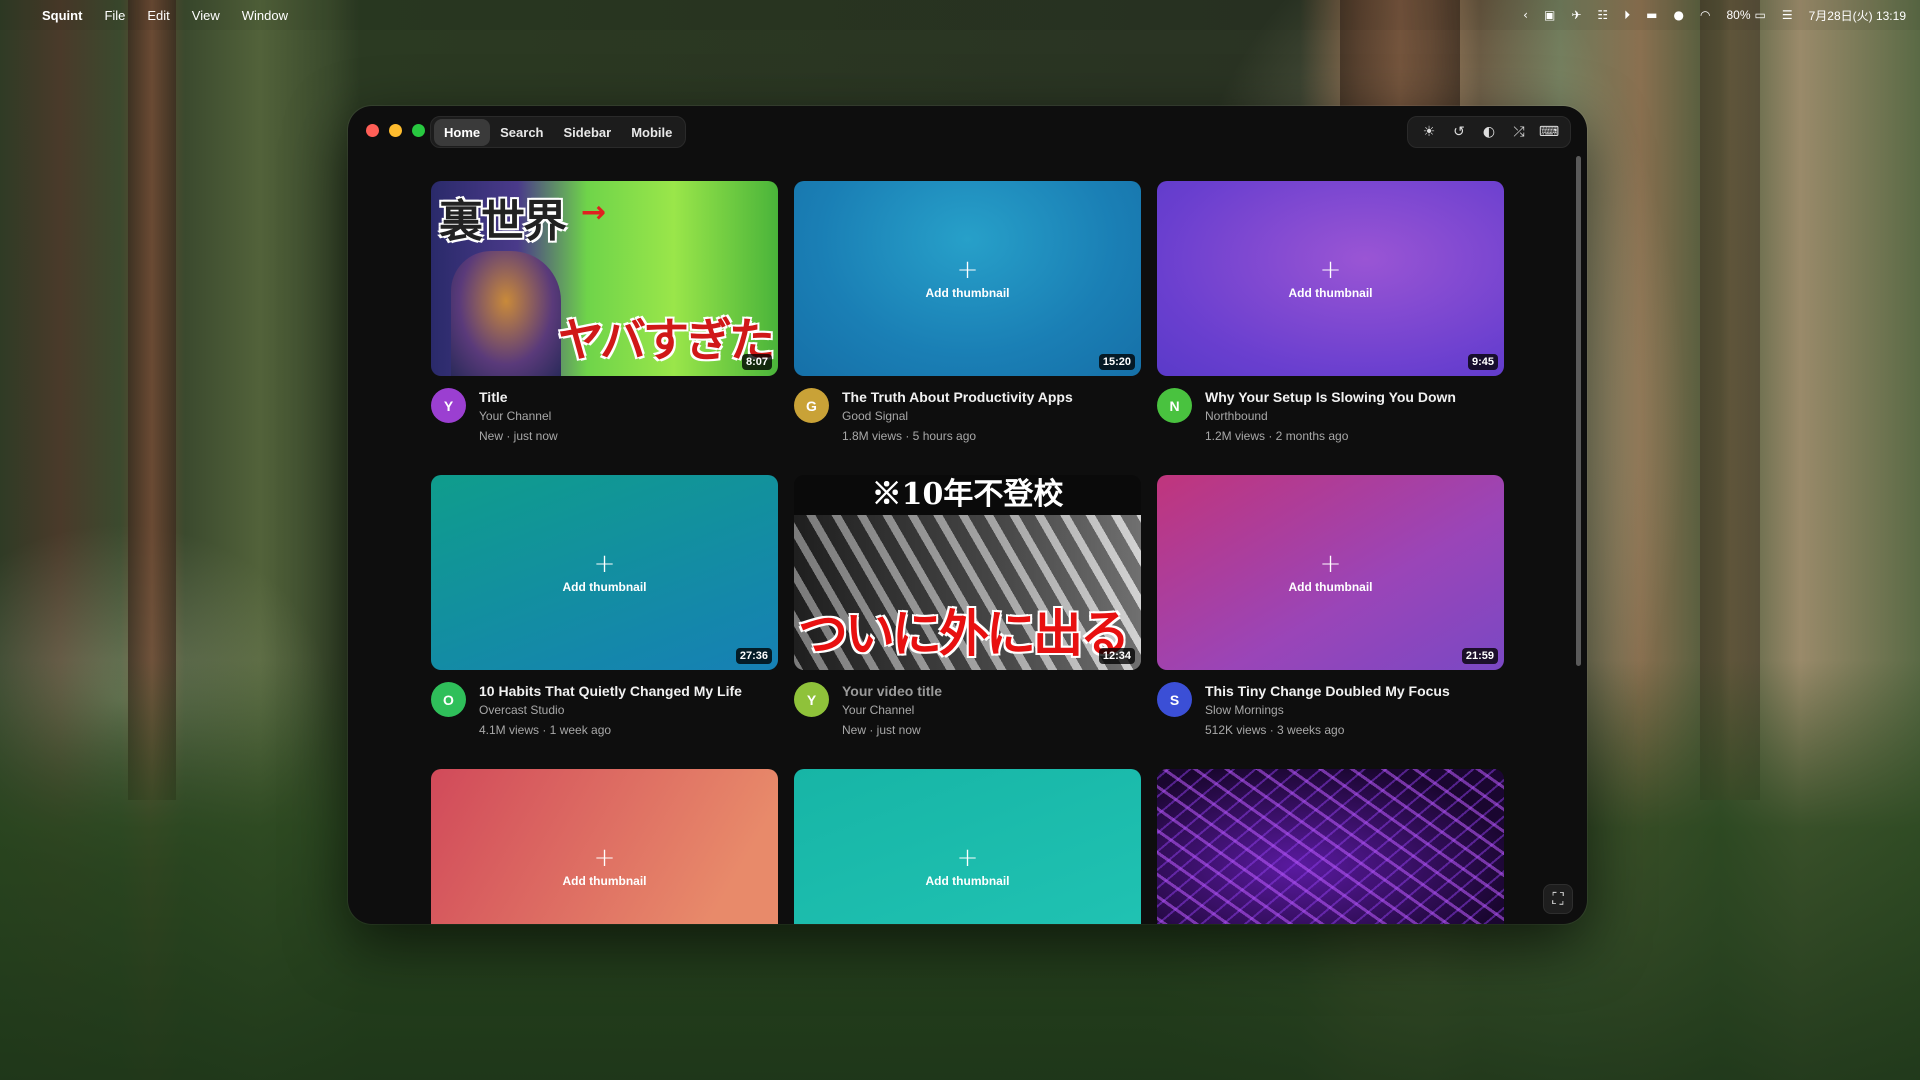  I want to click on cloud-icon: ●, so click(1679, 15).